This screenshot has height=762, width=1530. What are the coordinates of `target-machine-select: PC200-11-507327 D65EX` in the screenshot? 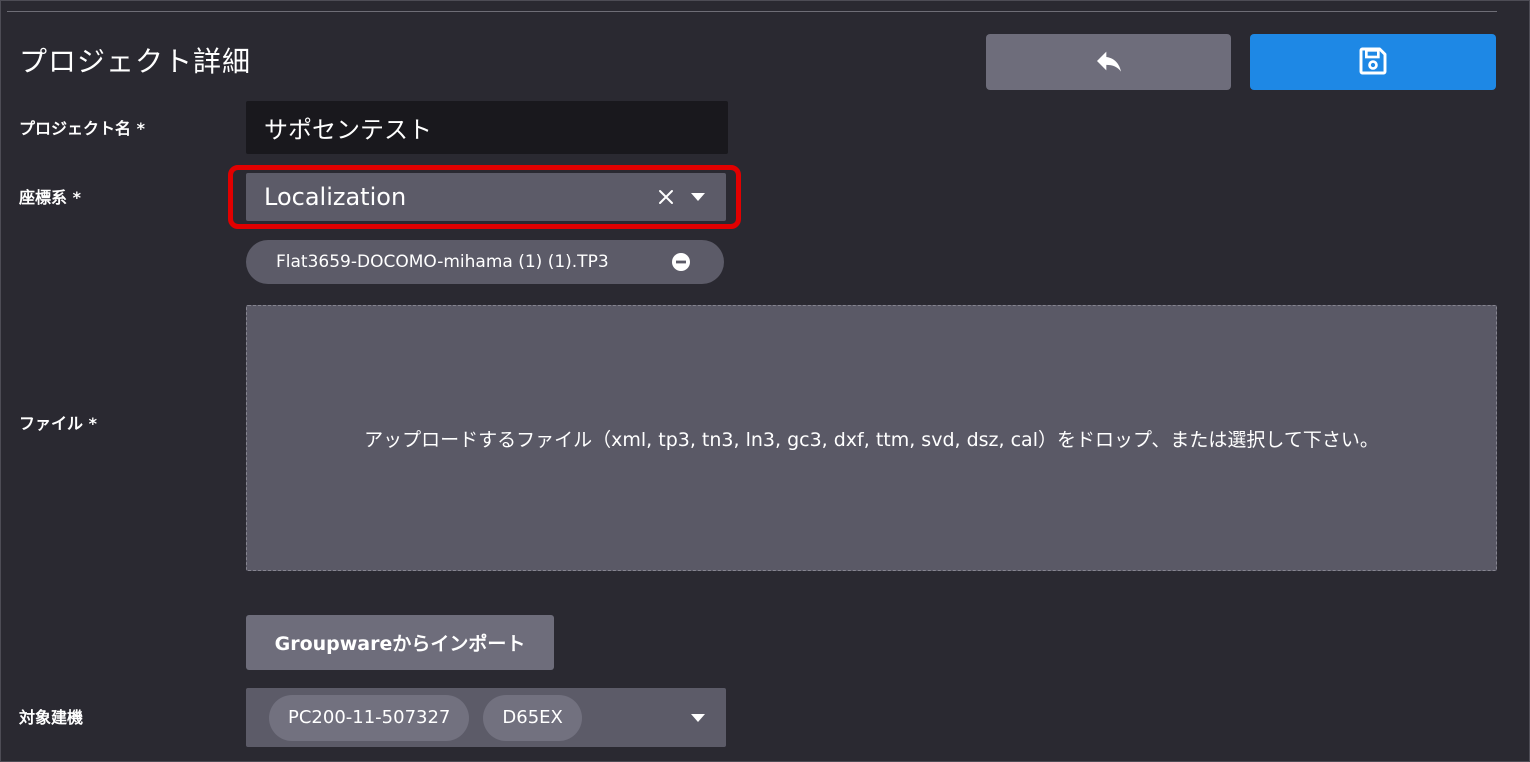 It's located at (486, 717).